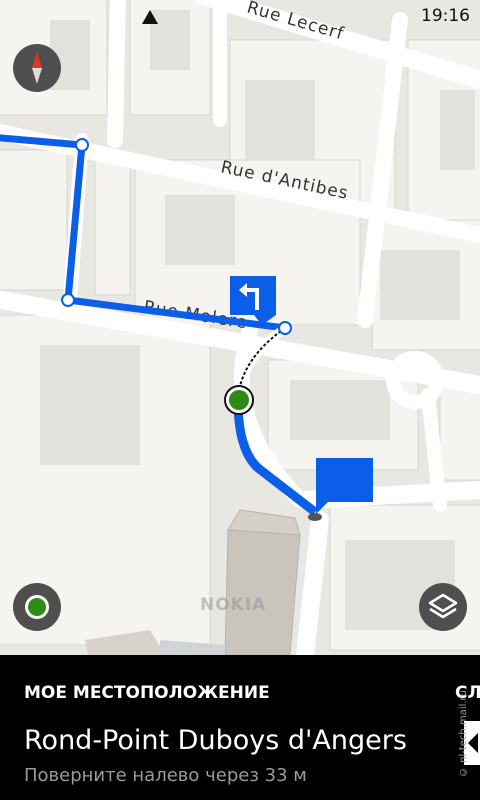 Image resolution: width=480 pixels, height=800 pixels. Describe the element at coordinates (445, 16) in the screenshot. I see `status-time: 19:16` at that location.